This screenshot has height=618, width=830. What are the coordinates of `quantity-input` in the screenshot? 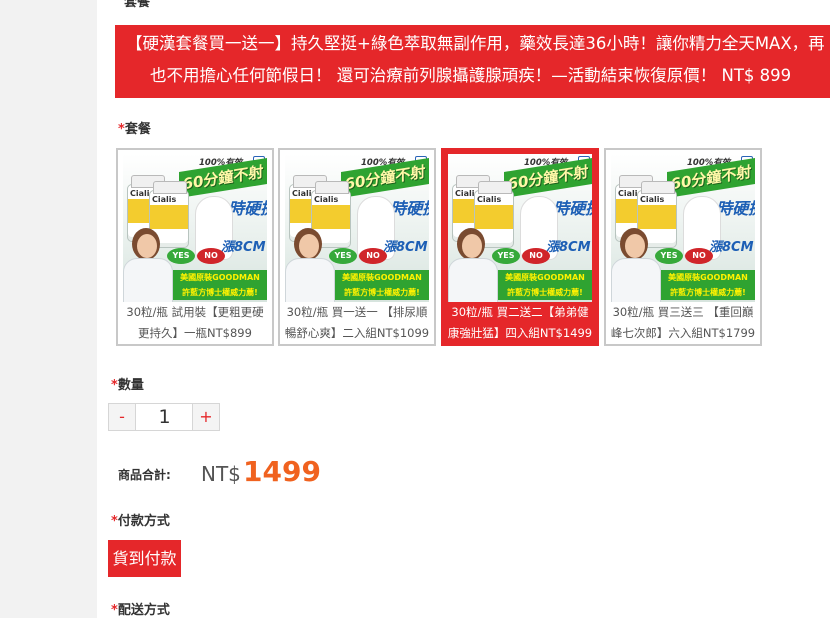 It's located at (164, 417).